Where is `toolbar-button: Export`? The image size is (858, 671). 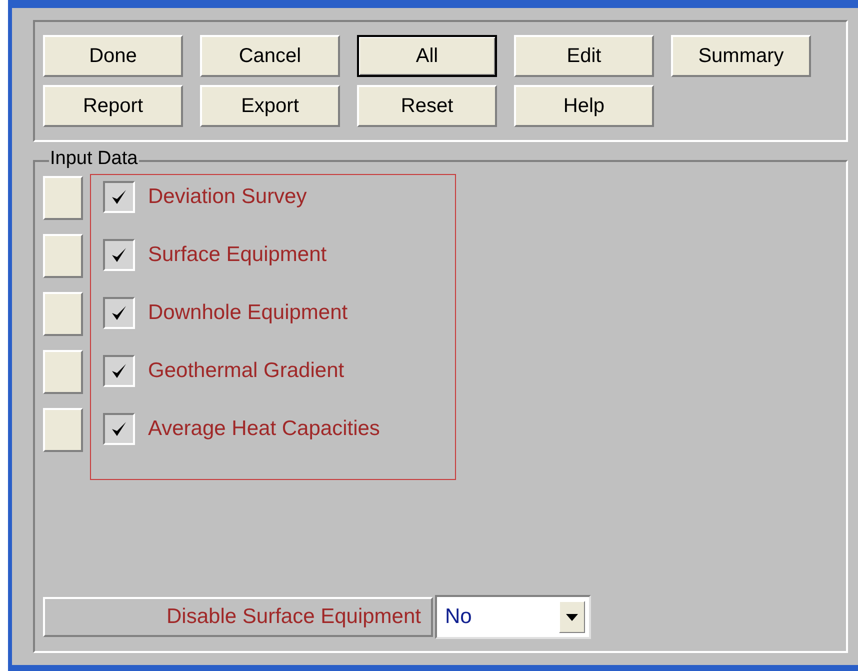 toolbar-button: Export is located at coordinates (270, 106).